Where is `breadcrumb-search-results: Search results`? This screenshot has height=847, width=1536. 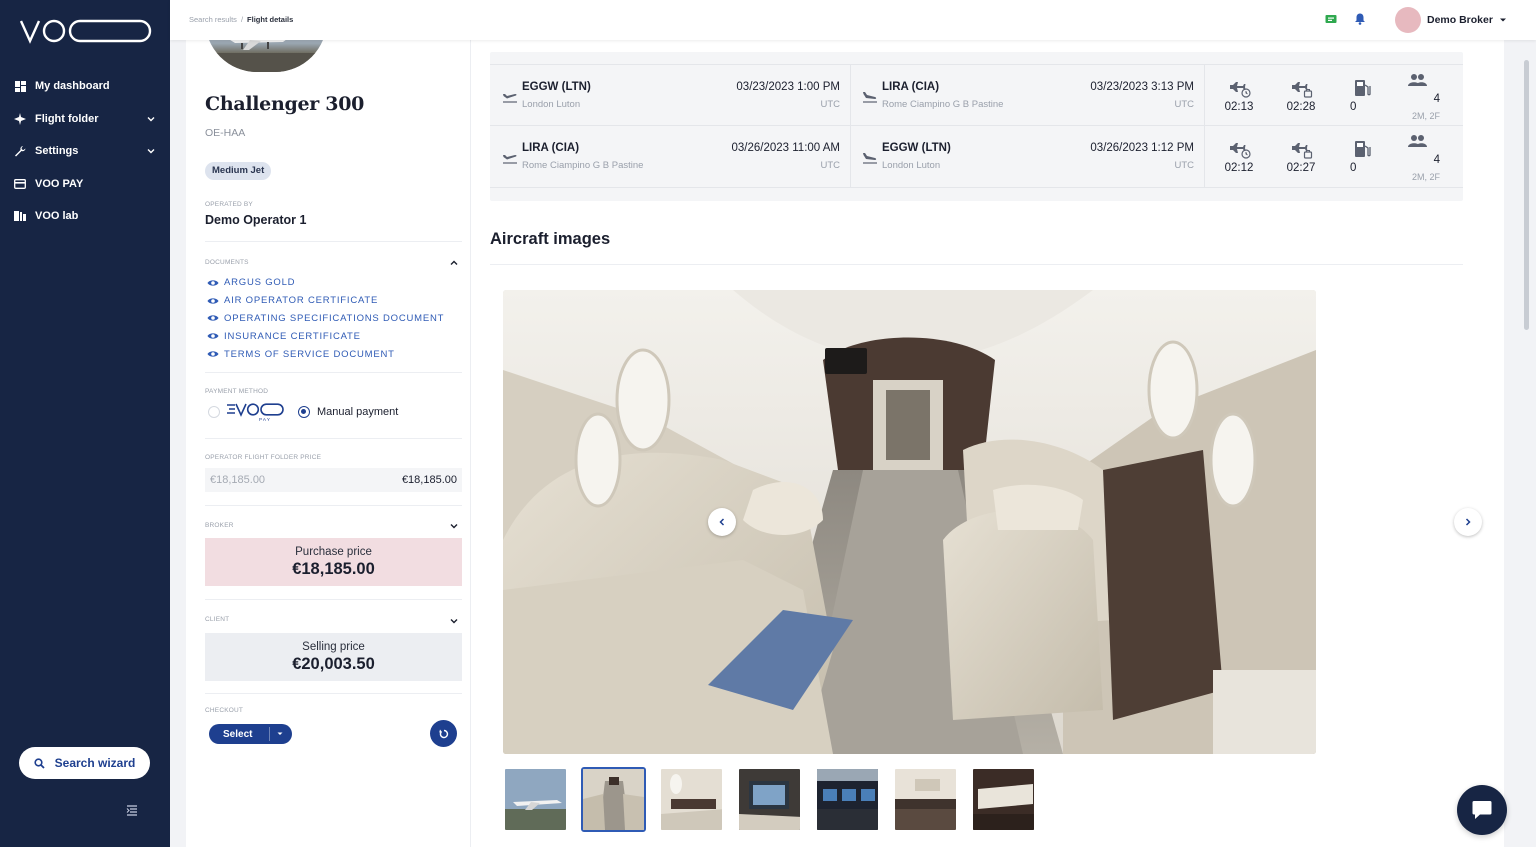
breadcrumb-search-results: Search results is located at coordinates (213, 19).